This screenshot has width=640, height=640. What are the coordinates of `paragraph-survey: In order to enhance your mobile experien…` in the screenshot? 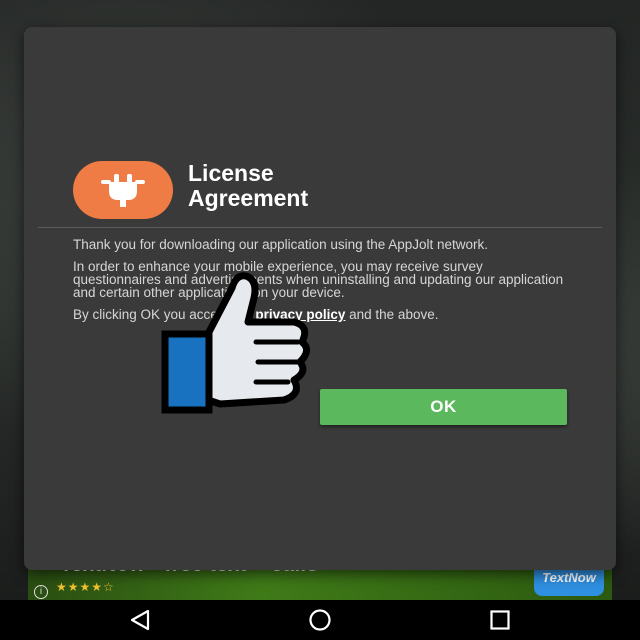 It's located at (318, 279).